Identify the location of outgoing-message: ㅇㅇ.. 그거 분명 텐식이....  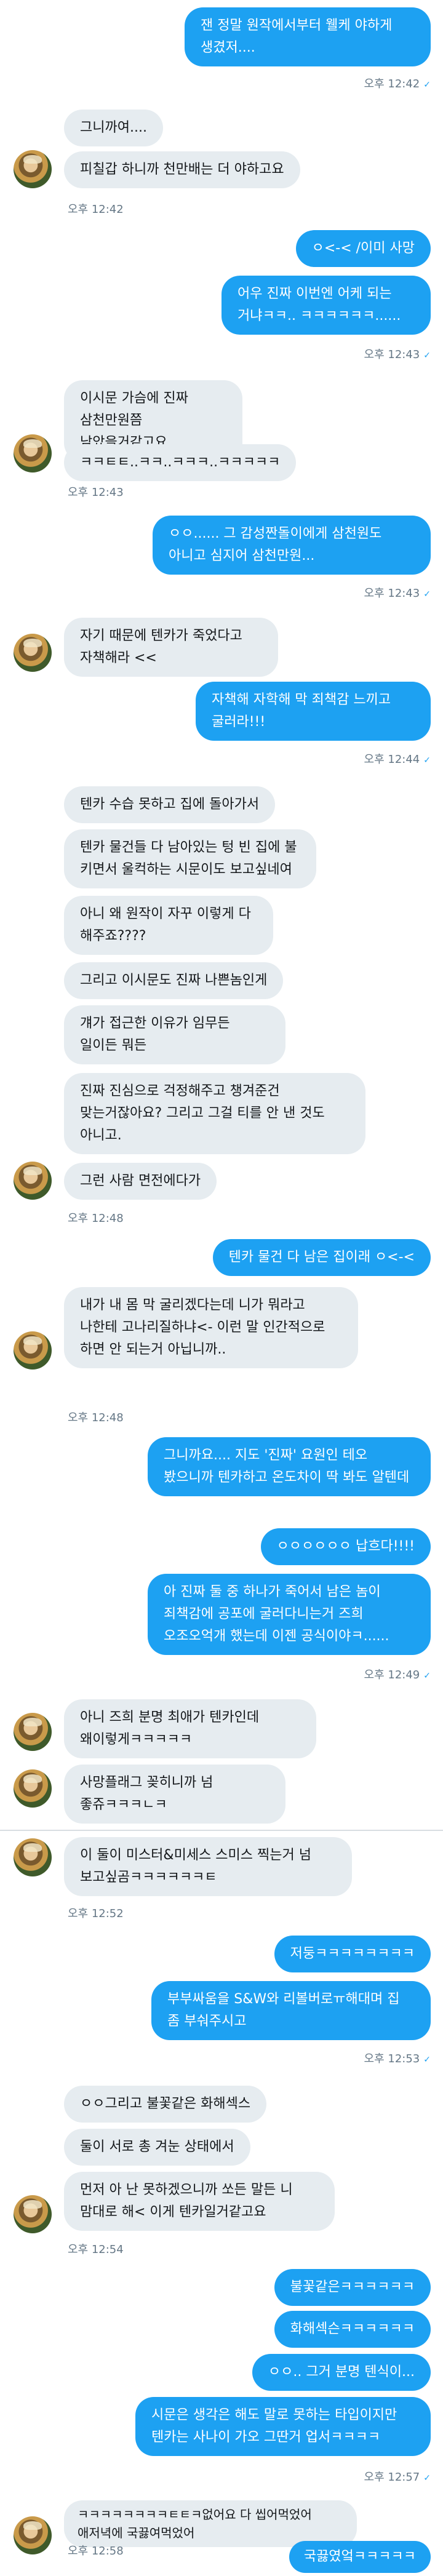
(342, 2372).